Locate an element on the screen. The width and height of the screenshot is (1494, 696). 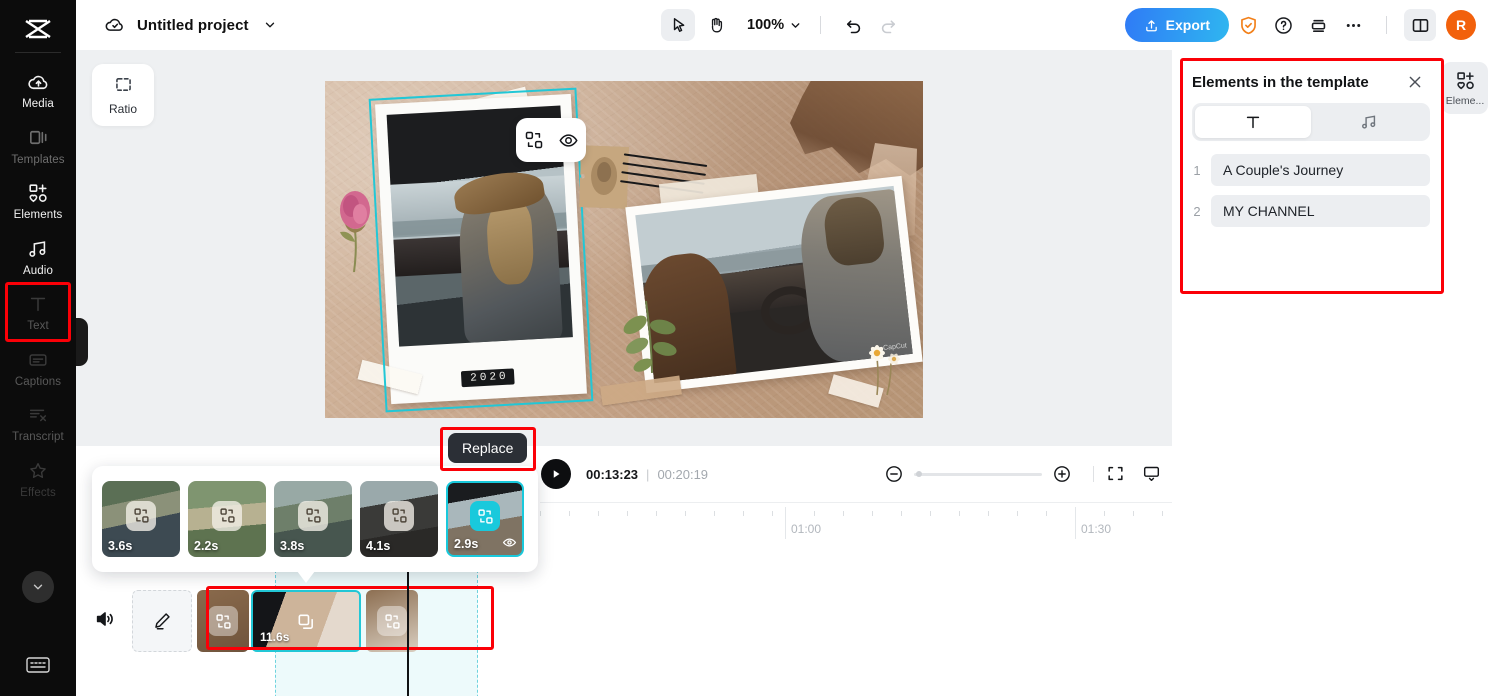
timeline-pen-clip is located at coordinates (162, 621).